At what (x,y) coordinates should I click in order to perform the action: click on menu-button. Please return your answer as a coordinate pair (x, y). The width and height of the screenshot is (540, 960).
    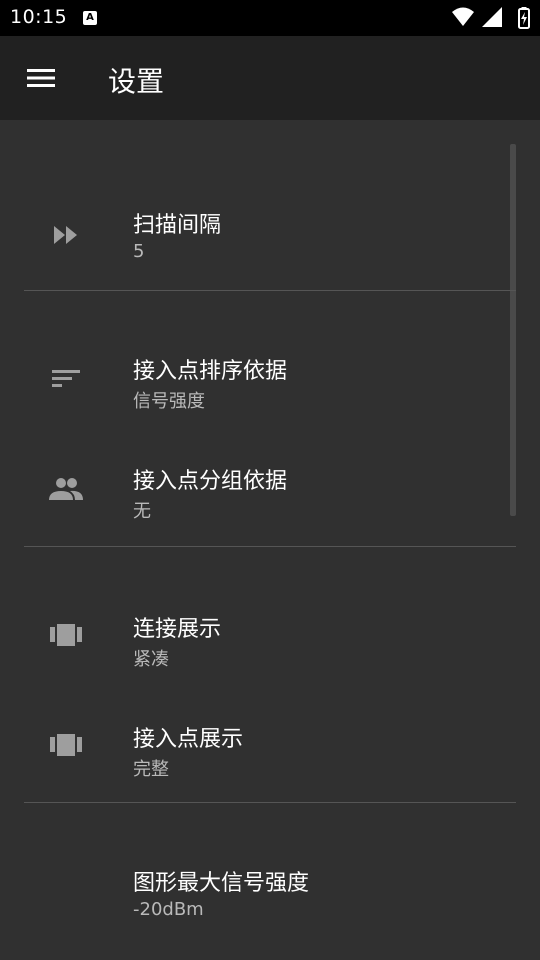
    Looking at the image, I should click on (42, 78).